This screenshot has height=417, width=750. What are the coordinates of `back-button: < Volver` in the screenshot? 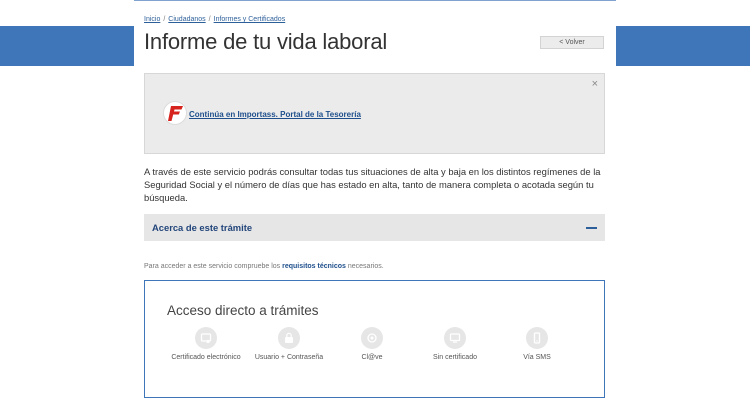 It's located at (572, 42).